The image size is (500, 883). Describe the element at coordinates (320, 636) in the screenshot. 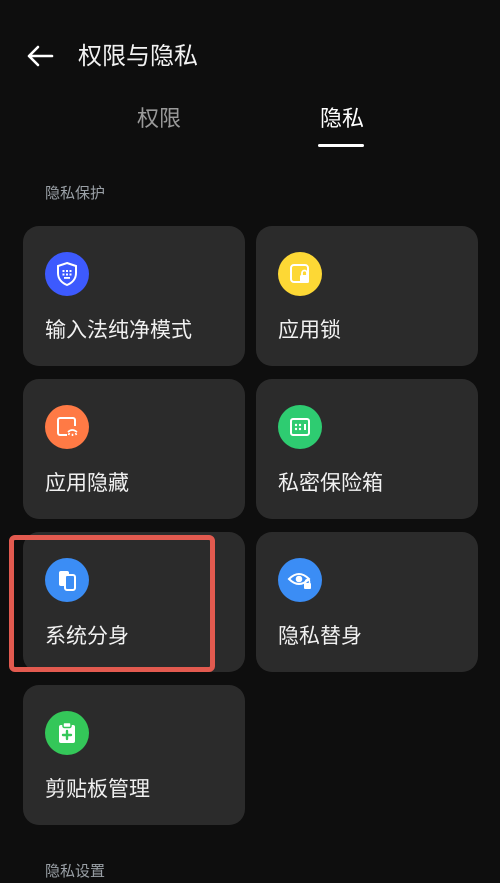

I see `card-label: 隐私替身` at that location.